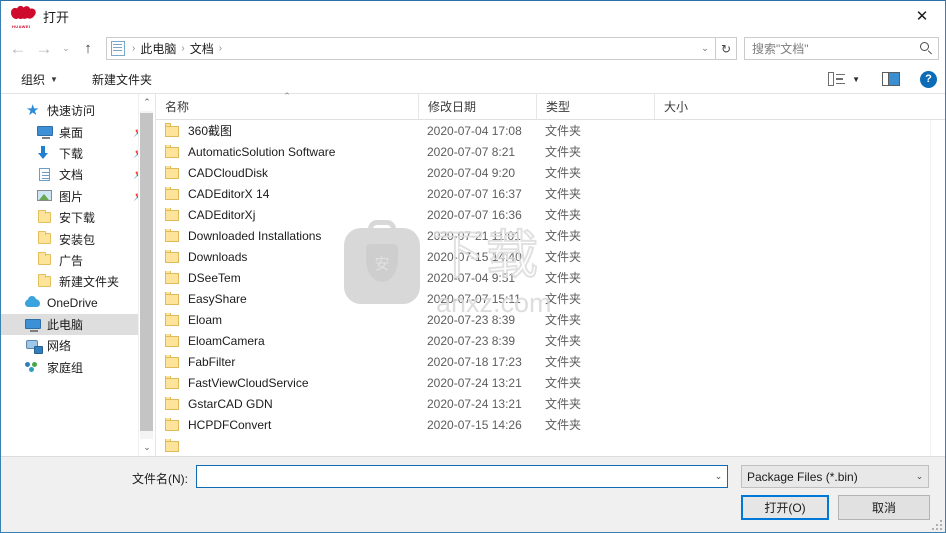 The image size is (946, 533). Describe the element at coordinates (856, 79) in the screenshot. I see `view-mode-chevron-down-icon: ▼` at that location.